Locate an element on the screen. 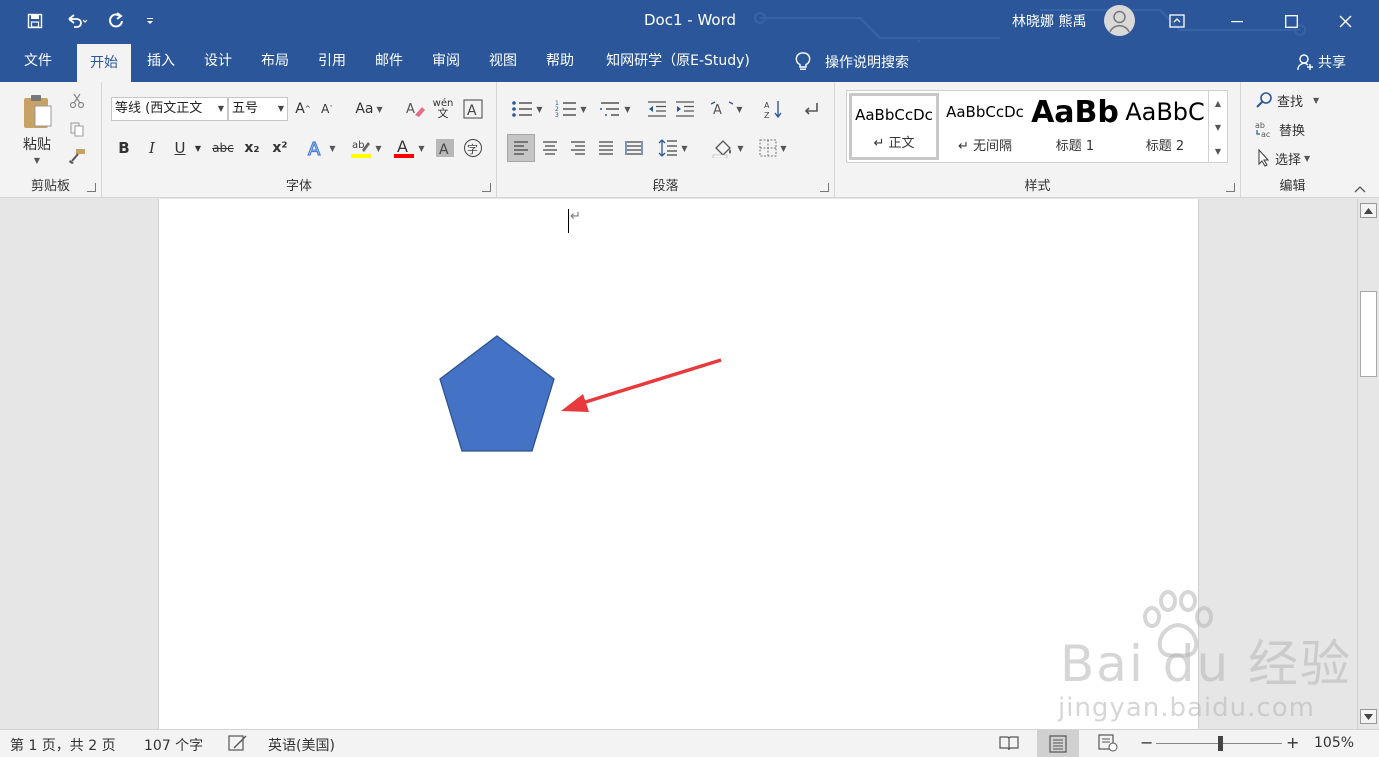 The height and width of the screenshot is (757, 1379). font-launcher-icon is located at coordinates (486, 187).